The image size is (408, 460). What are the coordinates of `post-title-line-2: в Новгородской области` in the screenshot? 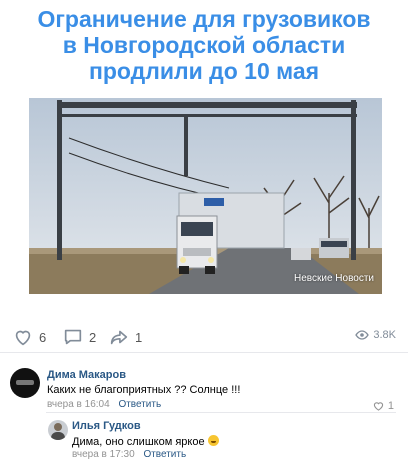 It's located at (204, 45).